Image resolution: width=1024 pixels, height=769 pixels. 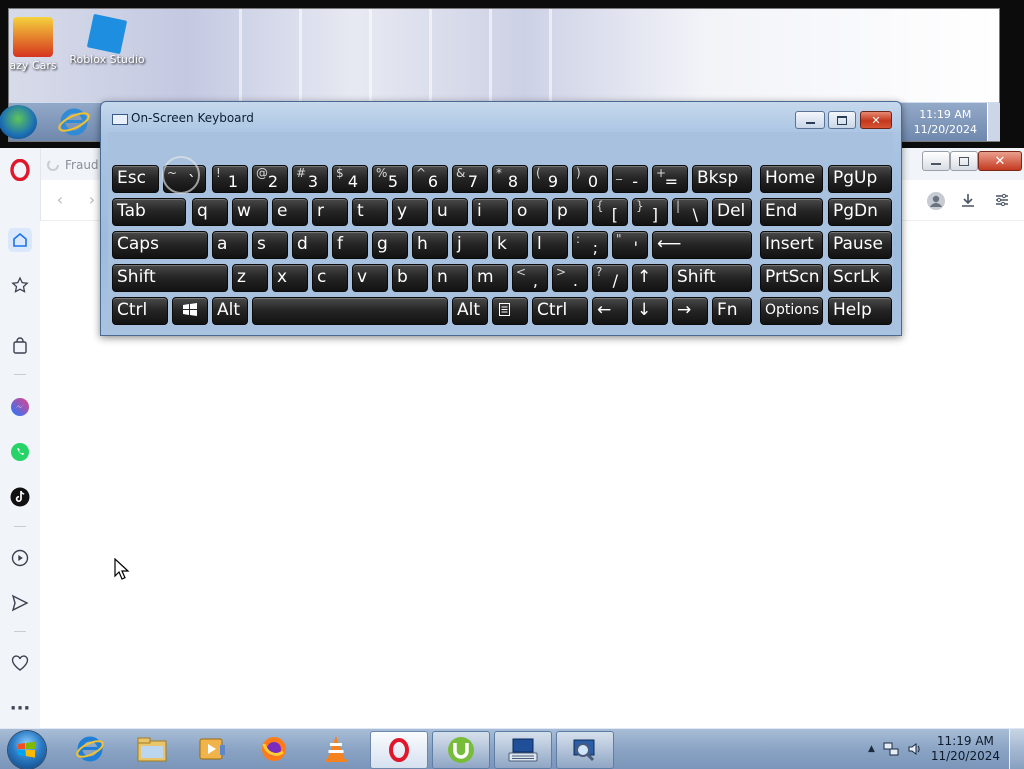 What do you see at coordinates (791, 212) in the screenshot?
I see `key-end: End` at bounding box center [791, 212].